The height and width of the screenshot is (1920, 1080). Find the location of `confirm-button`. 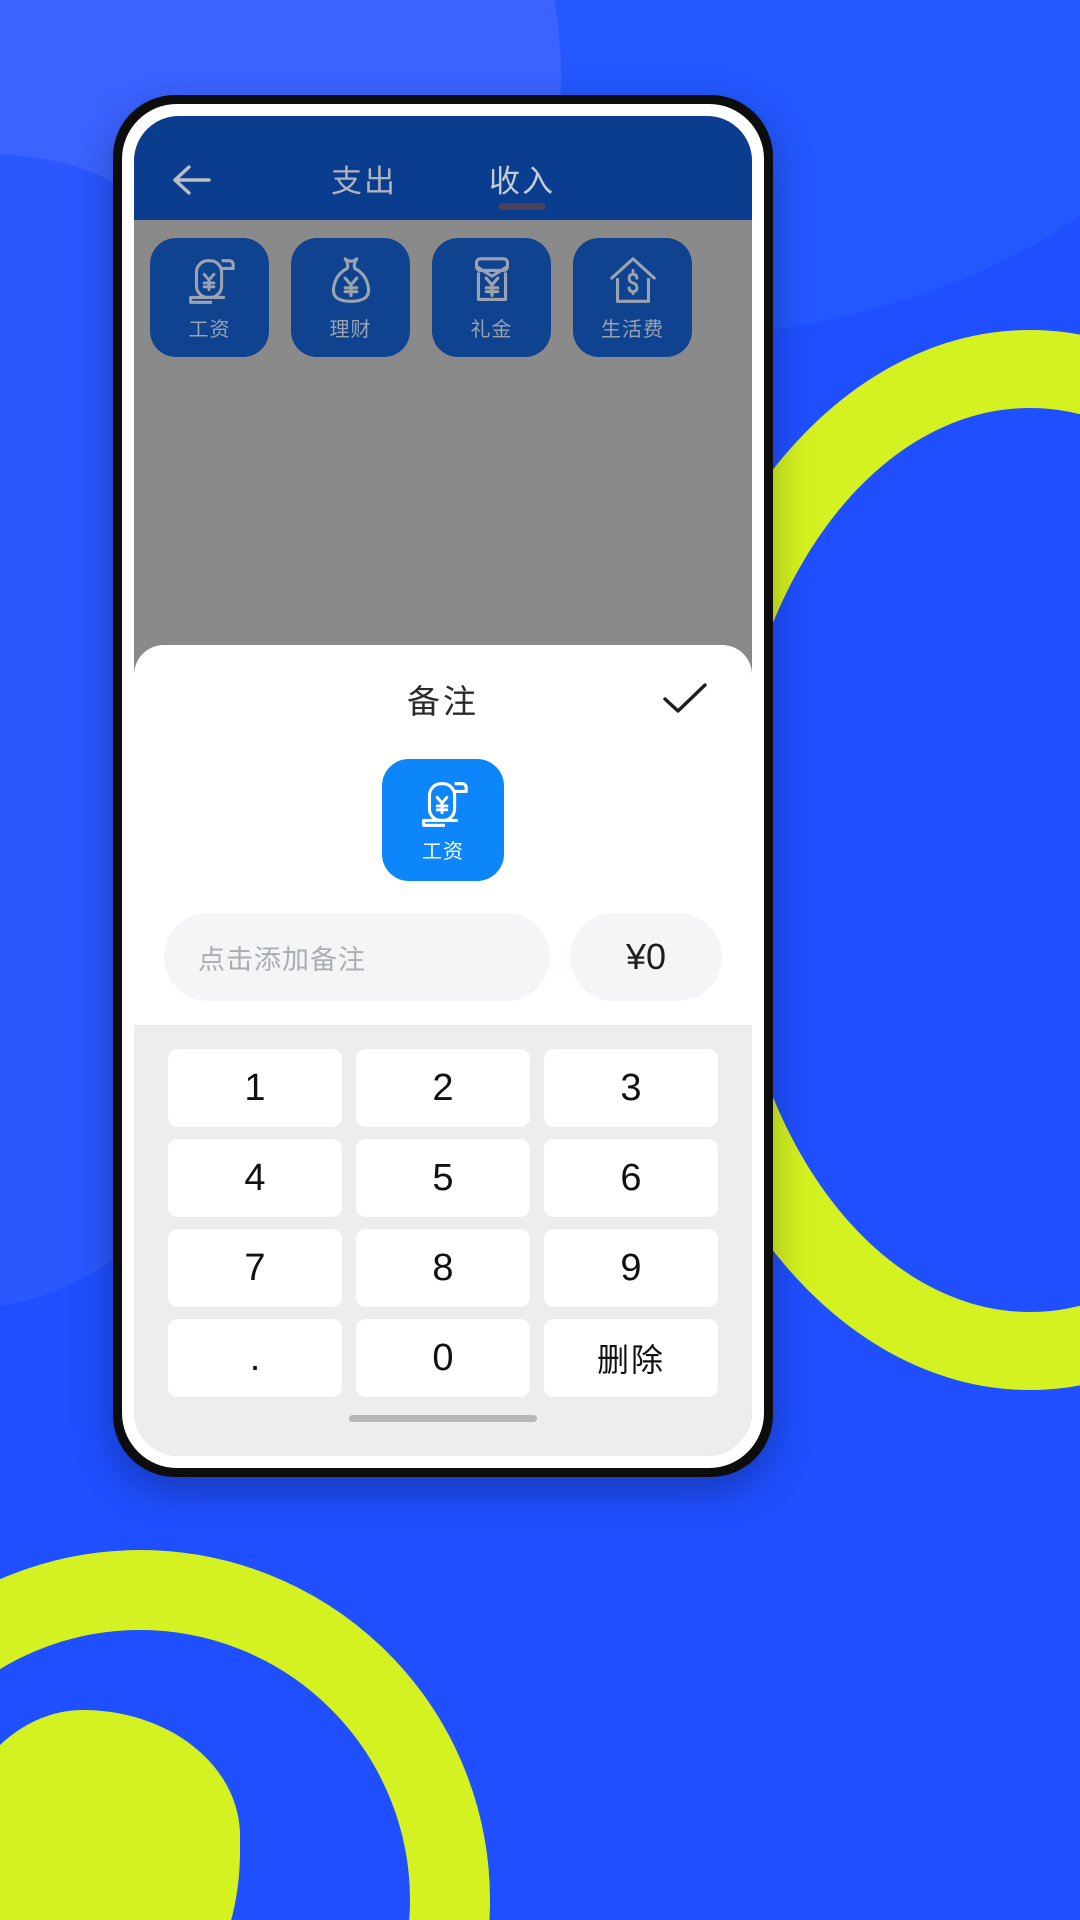

confirm-button is located at coordinates (685, 701).